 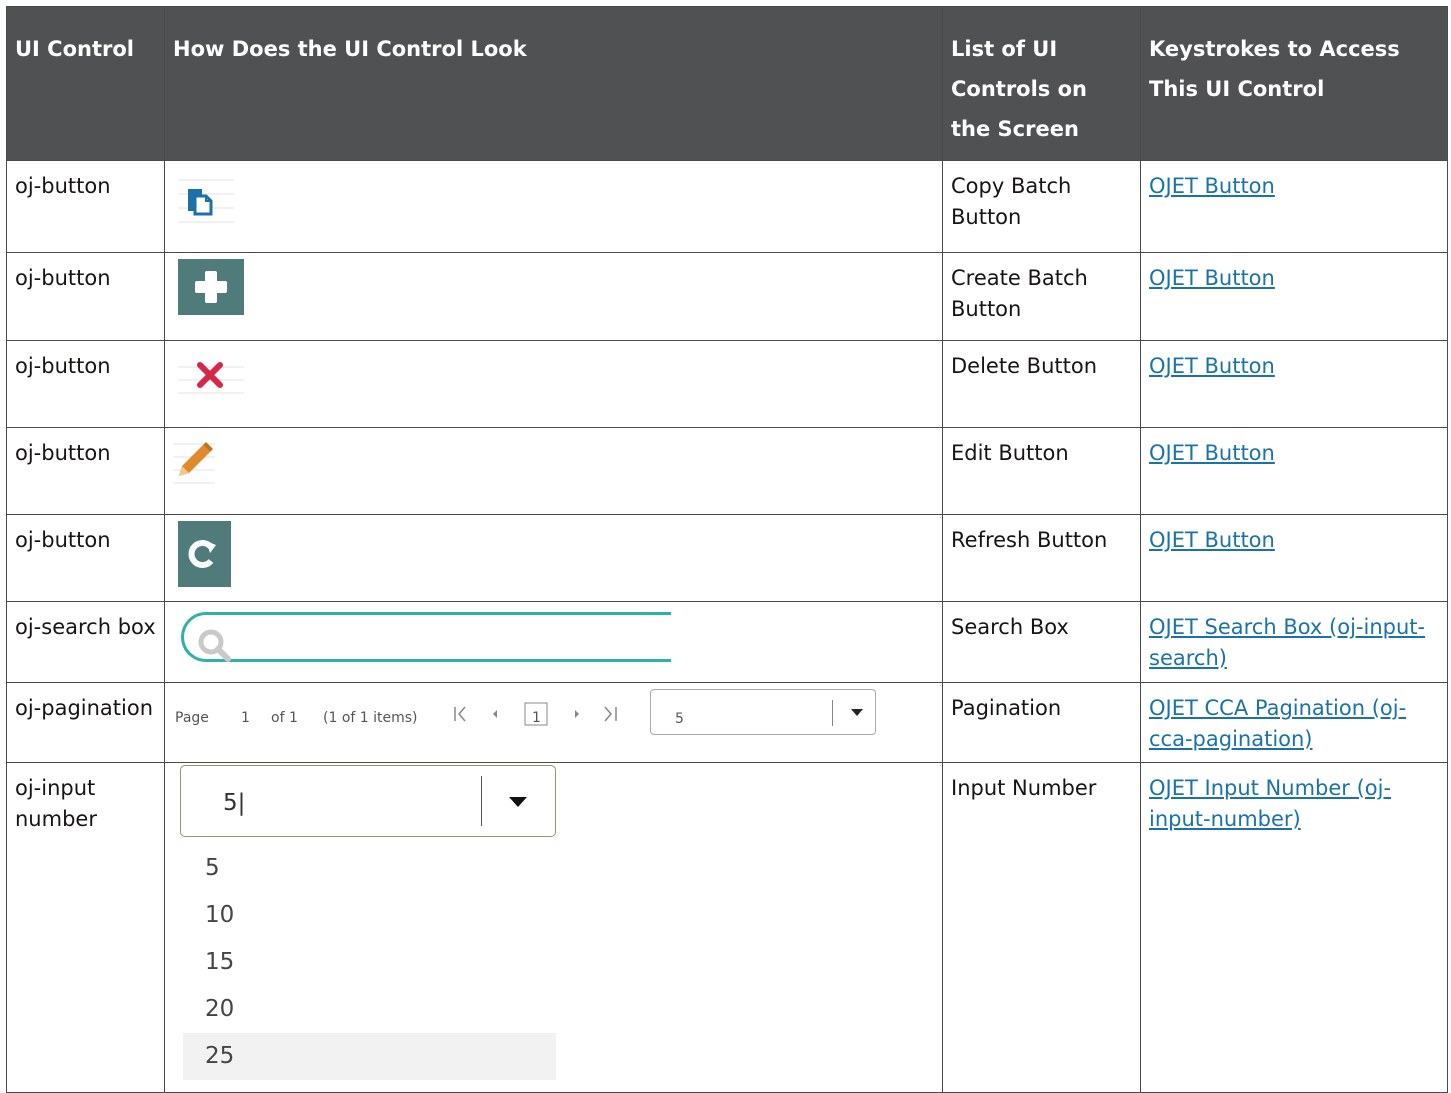 I want to click on keystroke-cell: OJET Search Box (oj-input-search), so click(x=1294, y=642).